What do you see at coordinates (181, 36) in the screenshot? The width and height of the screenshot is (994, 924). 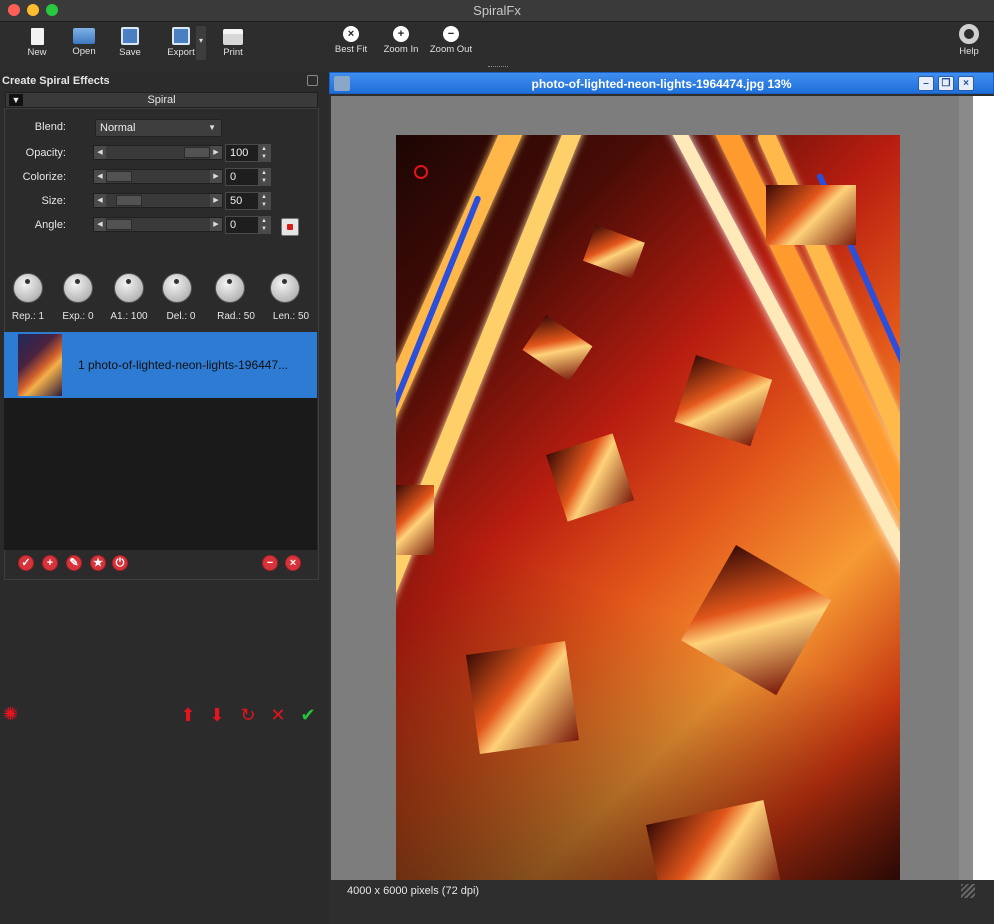 I see `export-icon` at bounding box center [181, 36].